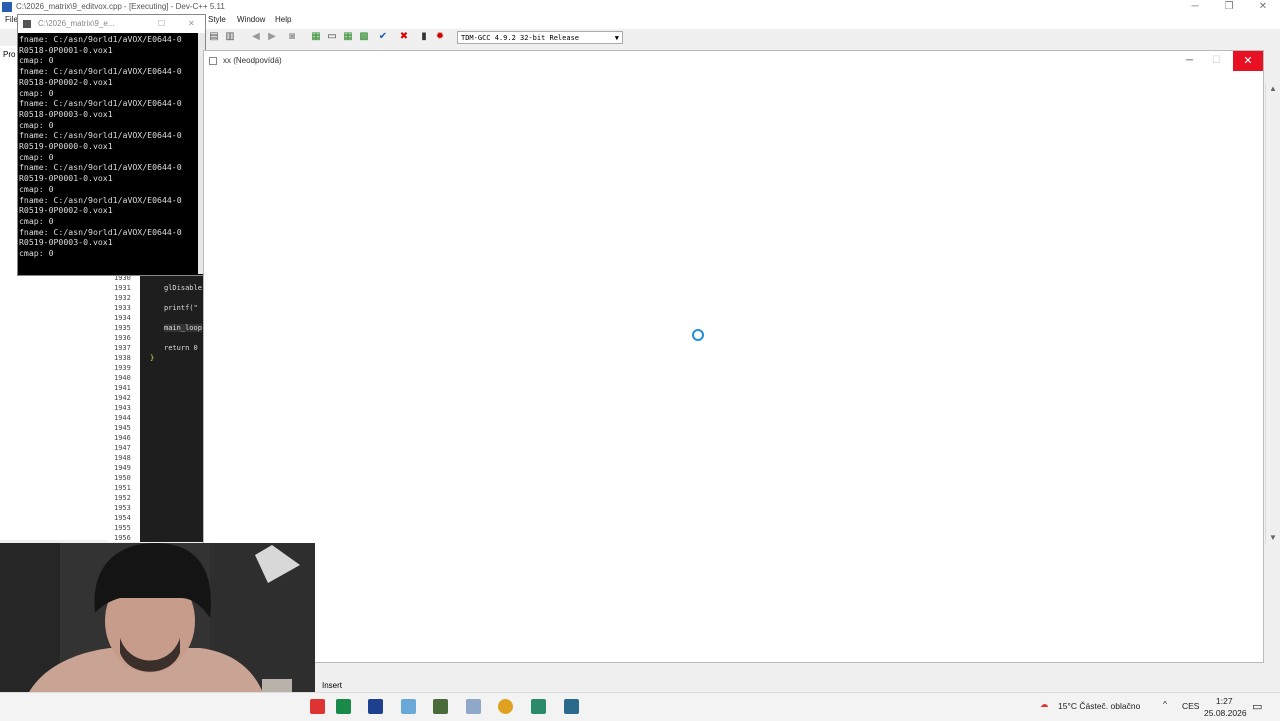 The height and width of the screenshot is (721, 1280). What do you see at coordinates (1273, 537) in the screenshot?
I see `scroll-down-icon: ▼` at bounding box center [1273, 537].